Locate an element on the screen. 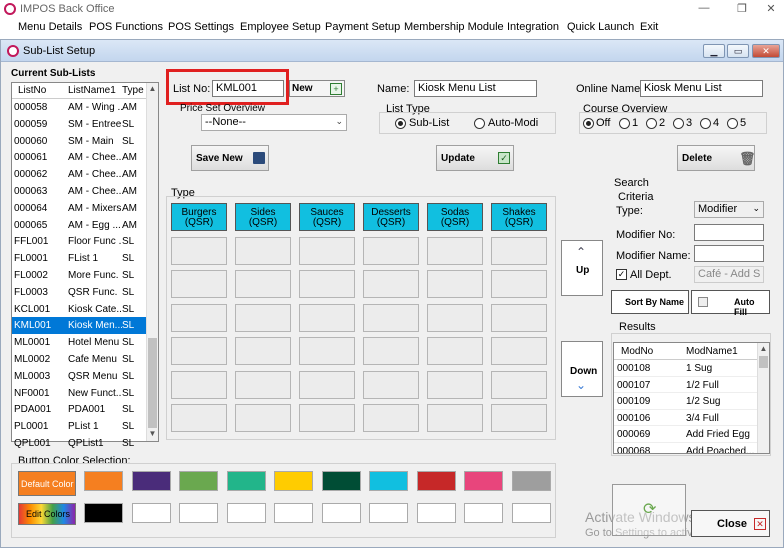  menu-exit: Exit is located at coordinates (649, 27).